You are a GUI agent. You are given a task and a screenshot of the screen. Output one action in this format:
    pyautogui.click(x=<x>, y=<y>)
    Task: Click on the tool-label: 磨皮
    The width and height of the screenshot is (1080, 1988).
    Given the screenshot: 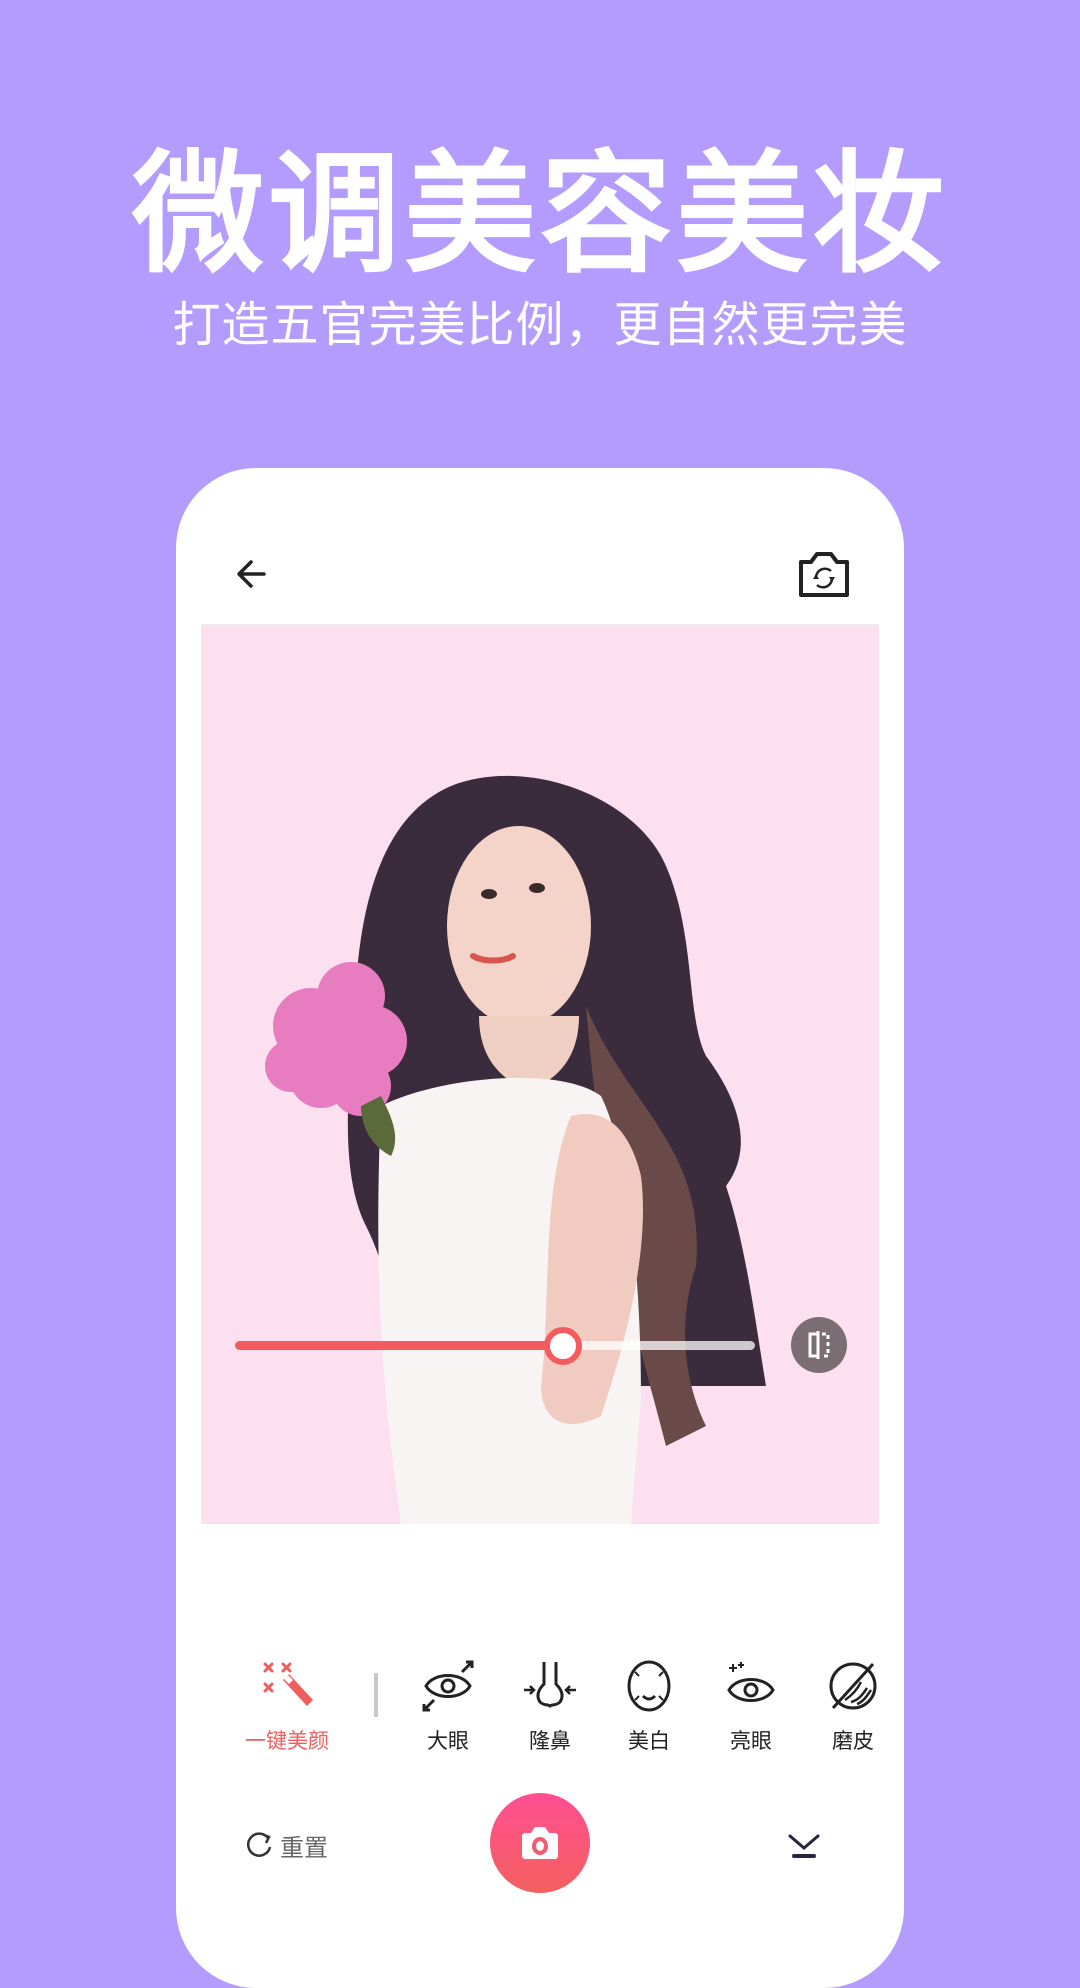 What is the action you would take?
    pyautogui.click(x=853, y=1741)
    